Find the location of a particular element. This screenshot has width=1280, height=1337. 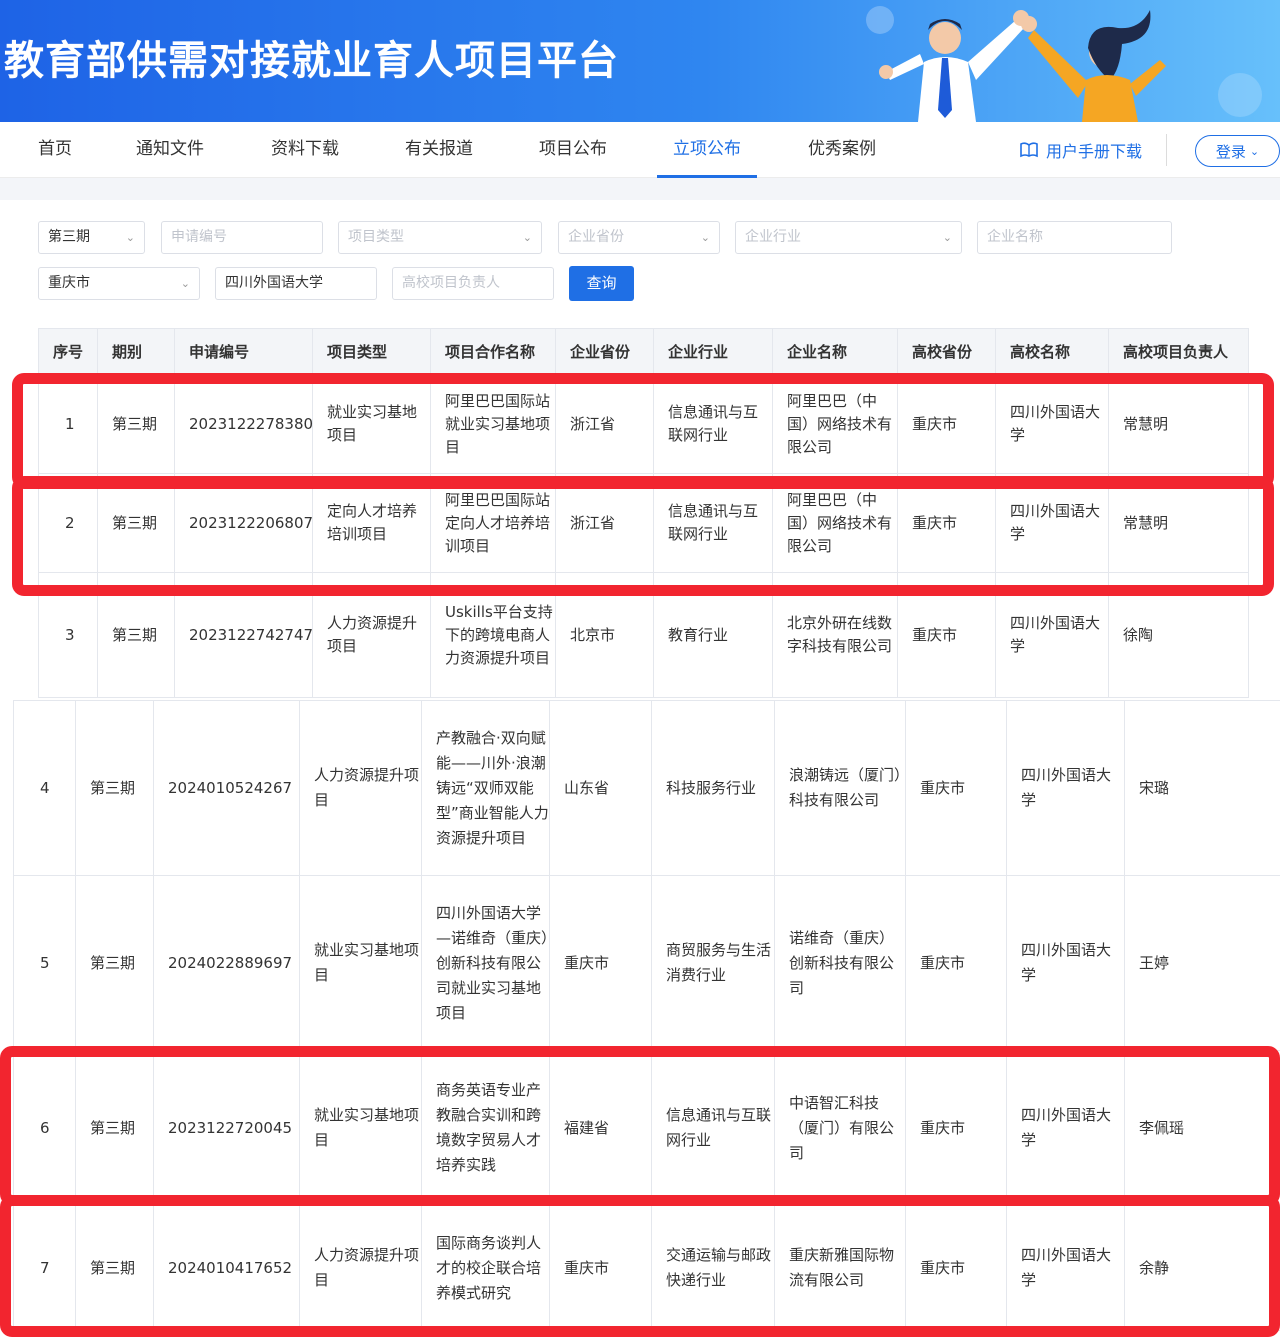

company-province-select: 企业省份 ⌄ is located at coordinates (639, 237).